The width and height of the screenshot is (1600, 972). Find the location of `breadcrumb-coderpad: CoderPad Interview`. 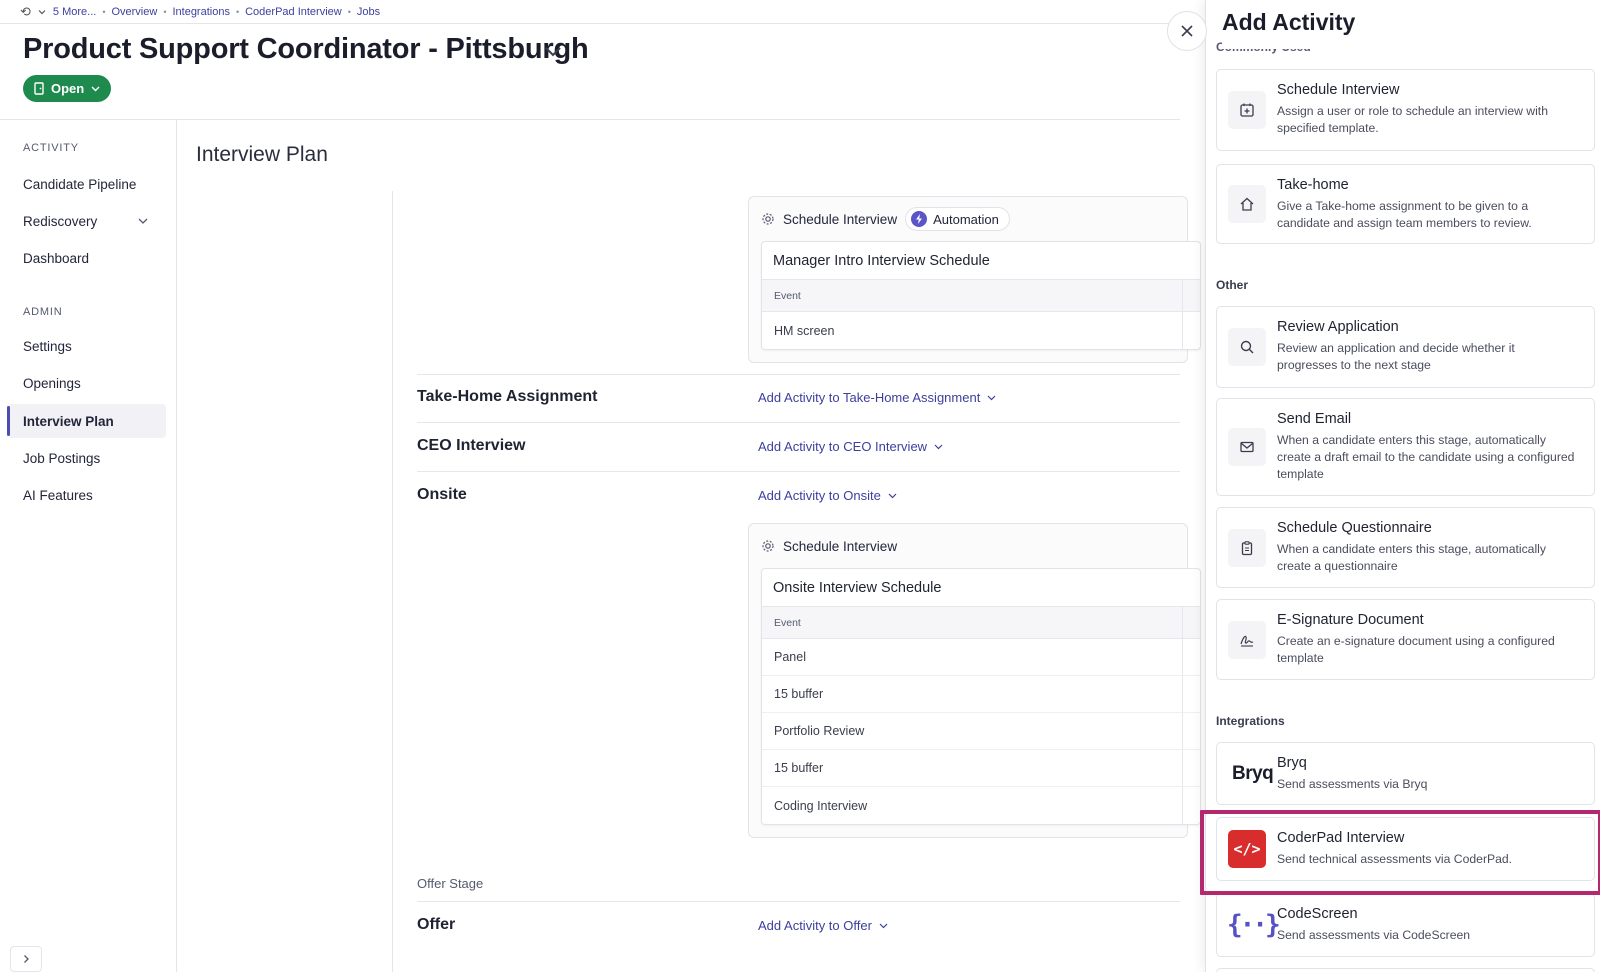

breadcrumb-coderpad: CoderPad Interview is located at coordinates (293, 12).